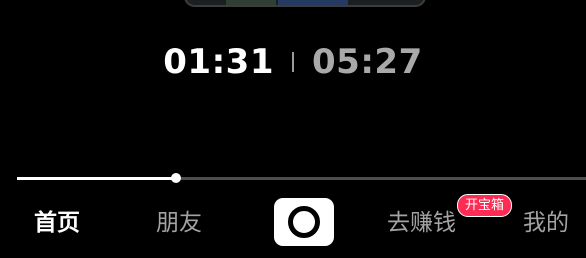  What do you see at coordinates (57, 223) in the screenshot?
I see `tab-home: 首页` at bounding box center [57, 223].